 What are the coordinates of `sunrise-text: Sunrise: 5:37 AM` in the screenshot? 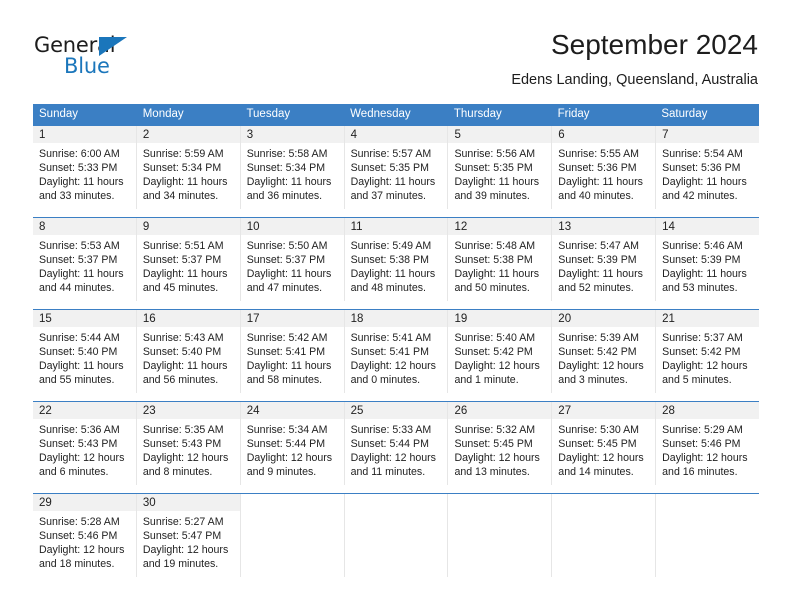 It's located at (702, 338).